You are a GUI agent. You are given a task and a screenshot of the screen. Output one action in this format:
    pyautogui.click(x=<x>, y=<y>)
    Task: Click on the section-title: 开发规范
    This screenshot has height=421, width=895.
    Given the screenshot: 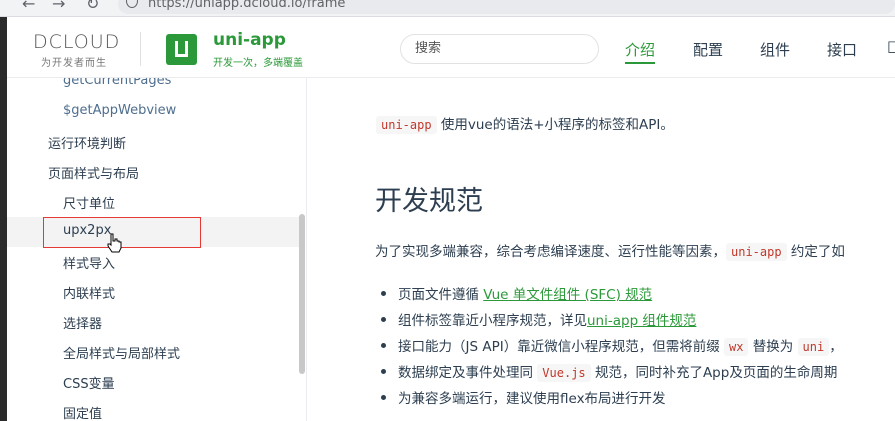 What is the action you would take?
    pyautogui.click(x=429, y=201)
    